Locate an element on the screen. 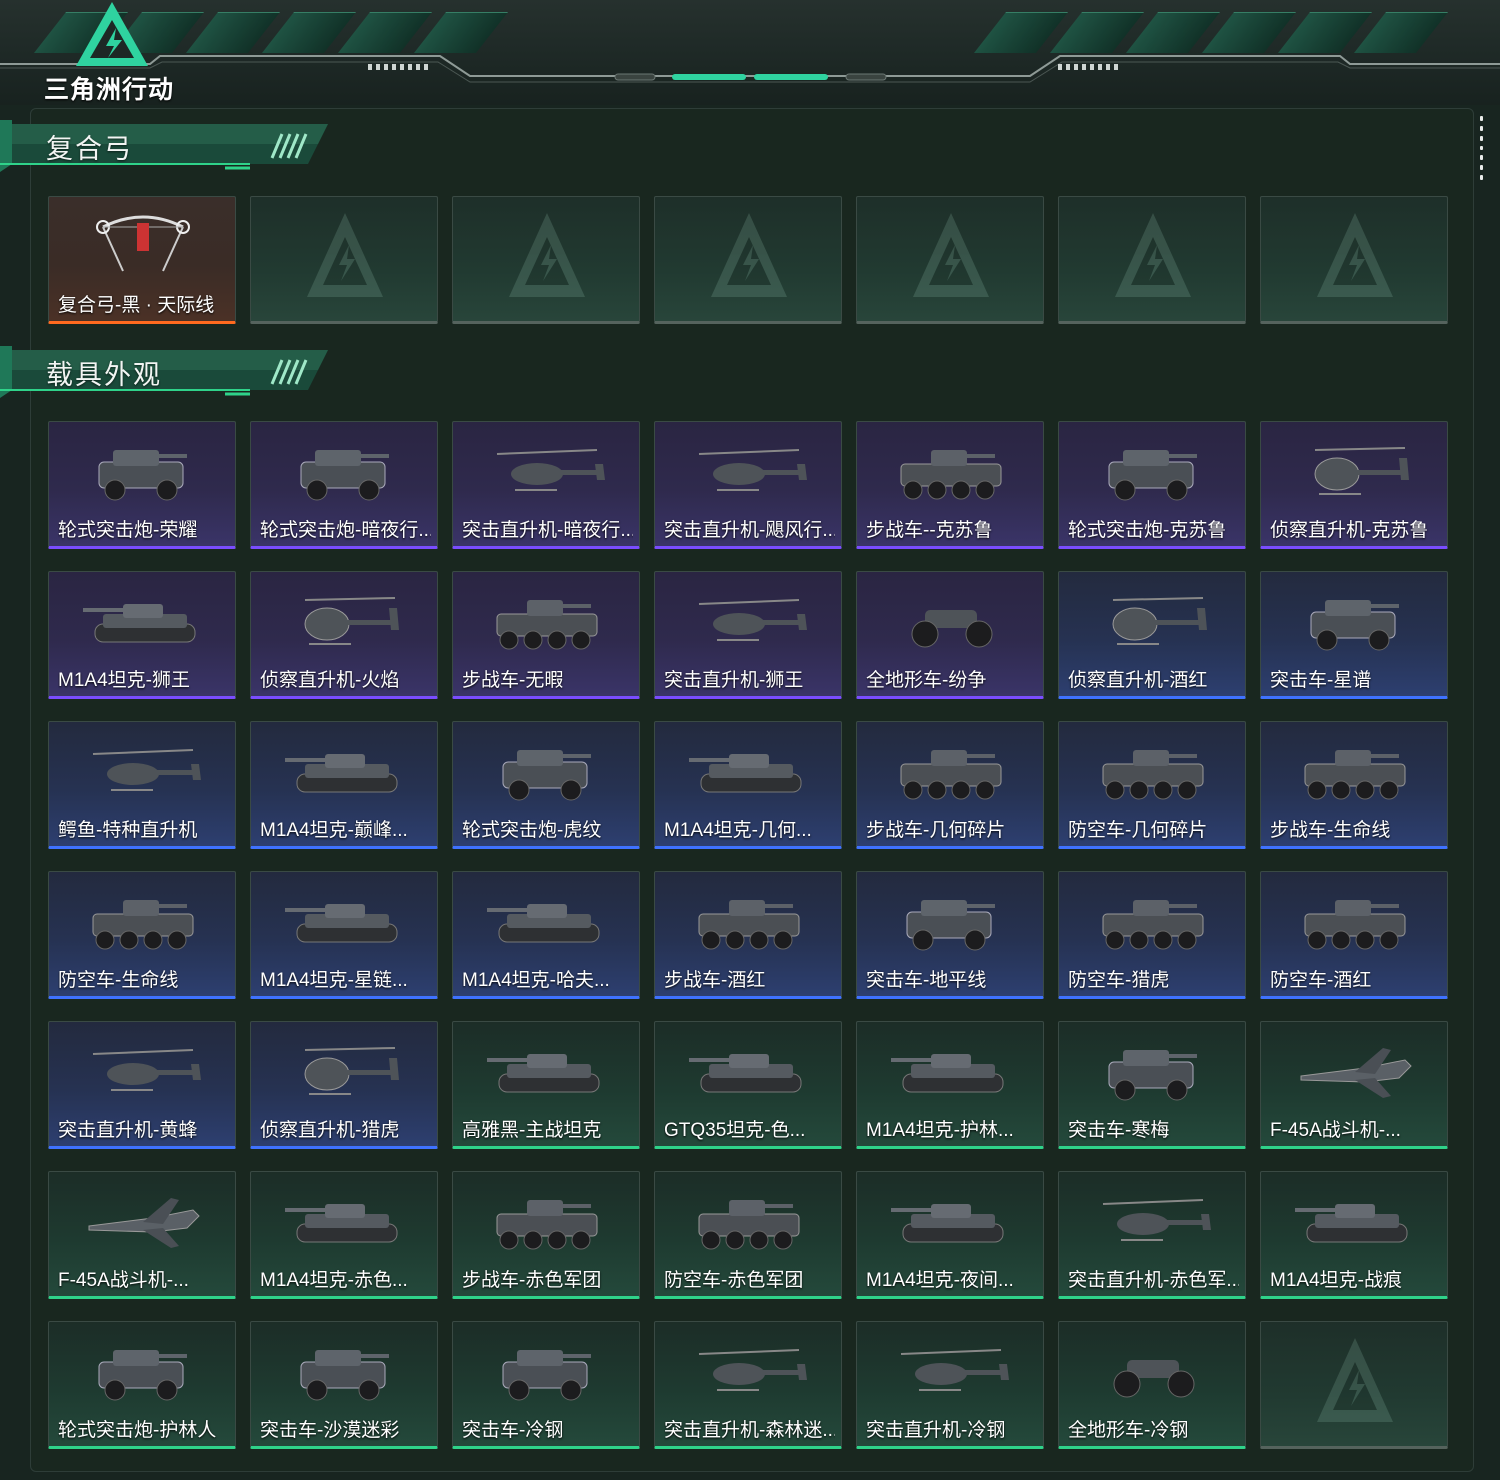 The width and height of the screenshot is (1500, 1480). skin-card: 防空车-生命线 is located at coordinates (142, 935).